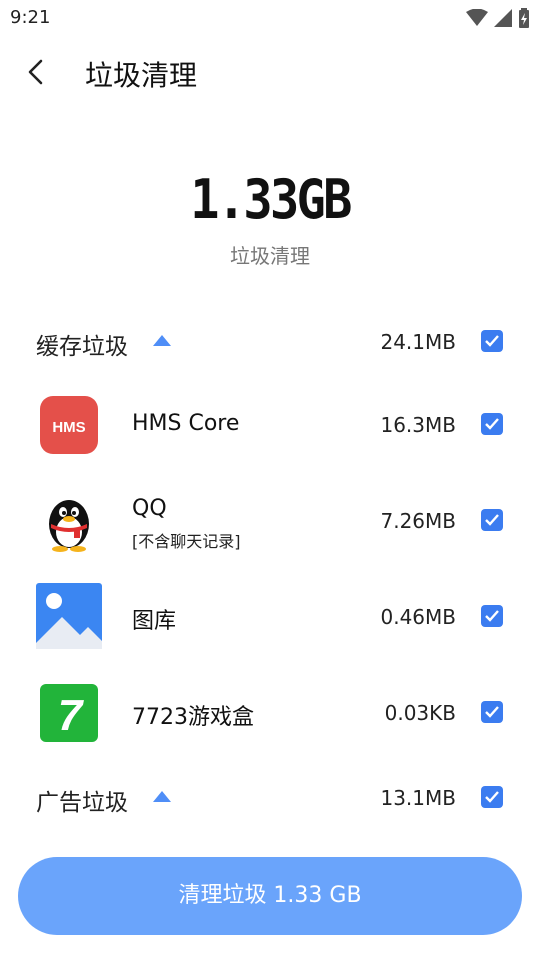 This screenshot has width=540, height=960. Describe the element at coordinates (477, 17) in the screenshot. I see `wifi-icon` at that location.